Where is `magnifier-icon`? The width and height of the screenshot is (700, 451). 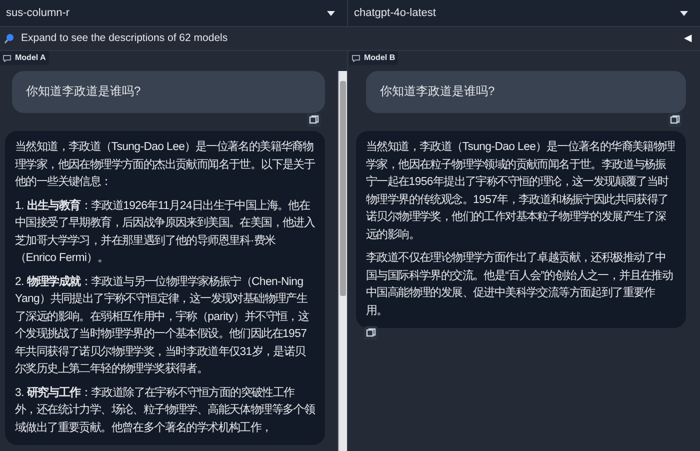 magnifier-icon is located at coordinates (9, 38).